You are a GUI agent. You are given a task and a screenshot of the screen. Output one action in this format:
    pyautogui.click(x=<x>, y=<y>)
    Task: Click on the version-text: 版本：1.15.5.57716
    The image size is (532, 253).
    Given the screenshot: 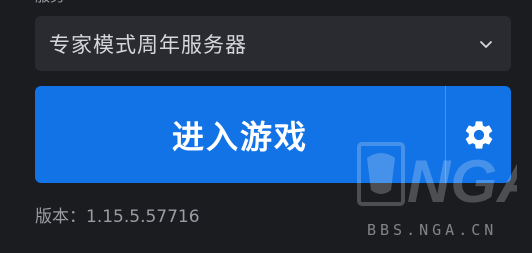 What is the action you would take?
    pyautogui.click(x=117, y=217)
    